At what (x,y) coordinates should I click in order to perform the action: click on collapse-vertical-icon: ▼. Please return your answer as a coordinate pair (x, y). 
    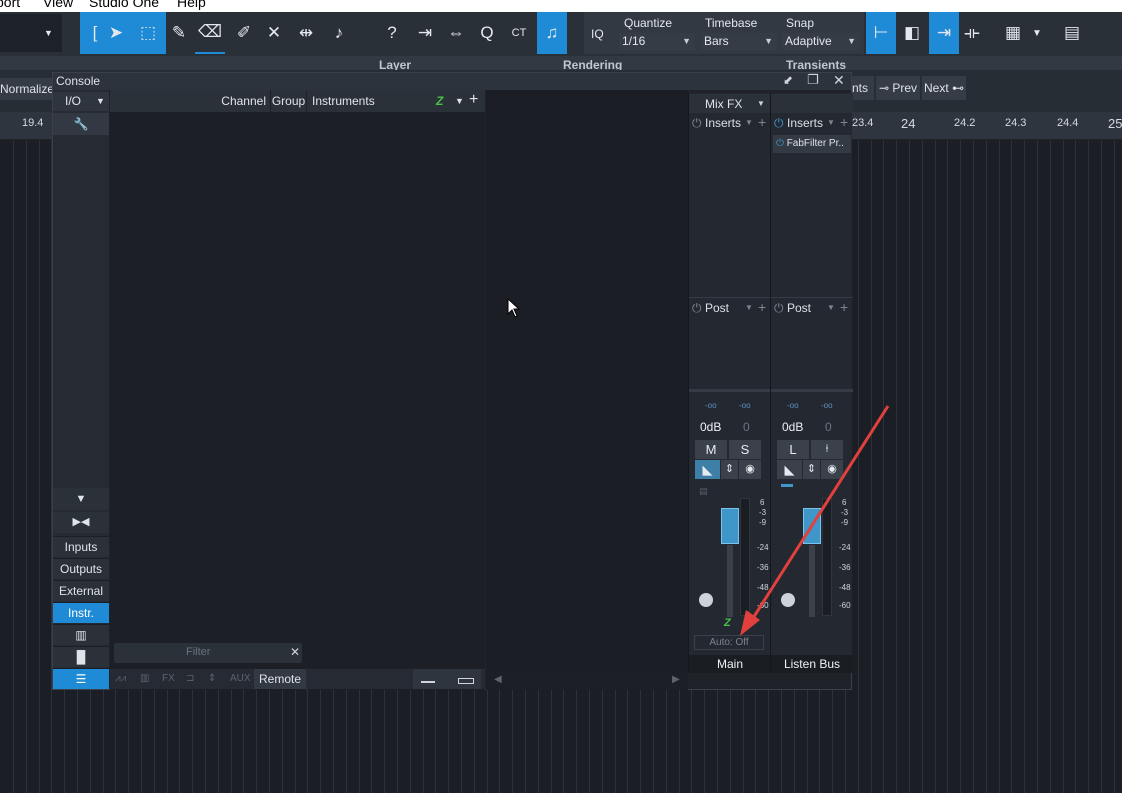
    Looking at the image, I should click on (81, 499).